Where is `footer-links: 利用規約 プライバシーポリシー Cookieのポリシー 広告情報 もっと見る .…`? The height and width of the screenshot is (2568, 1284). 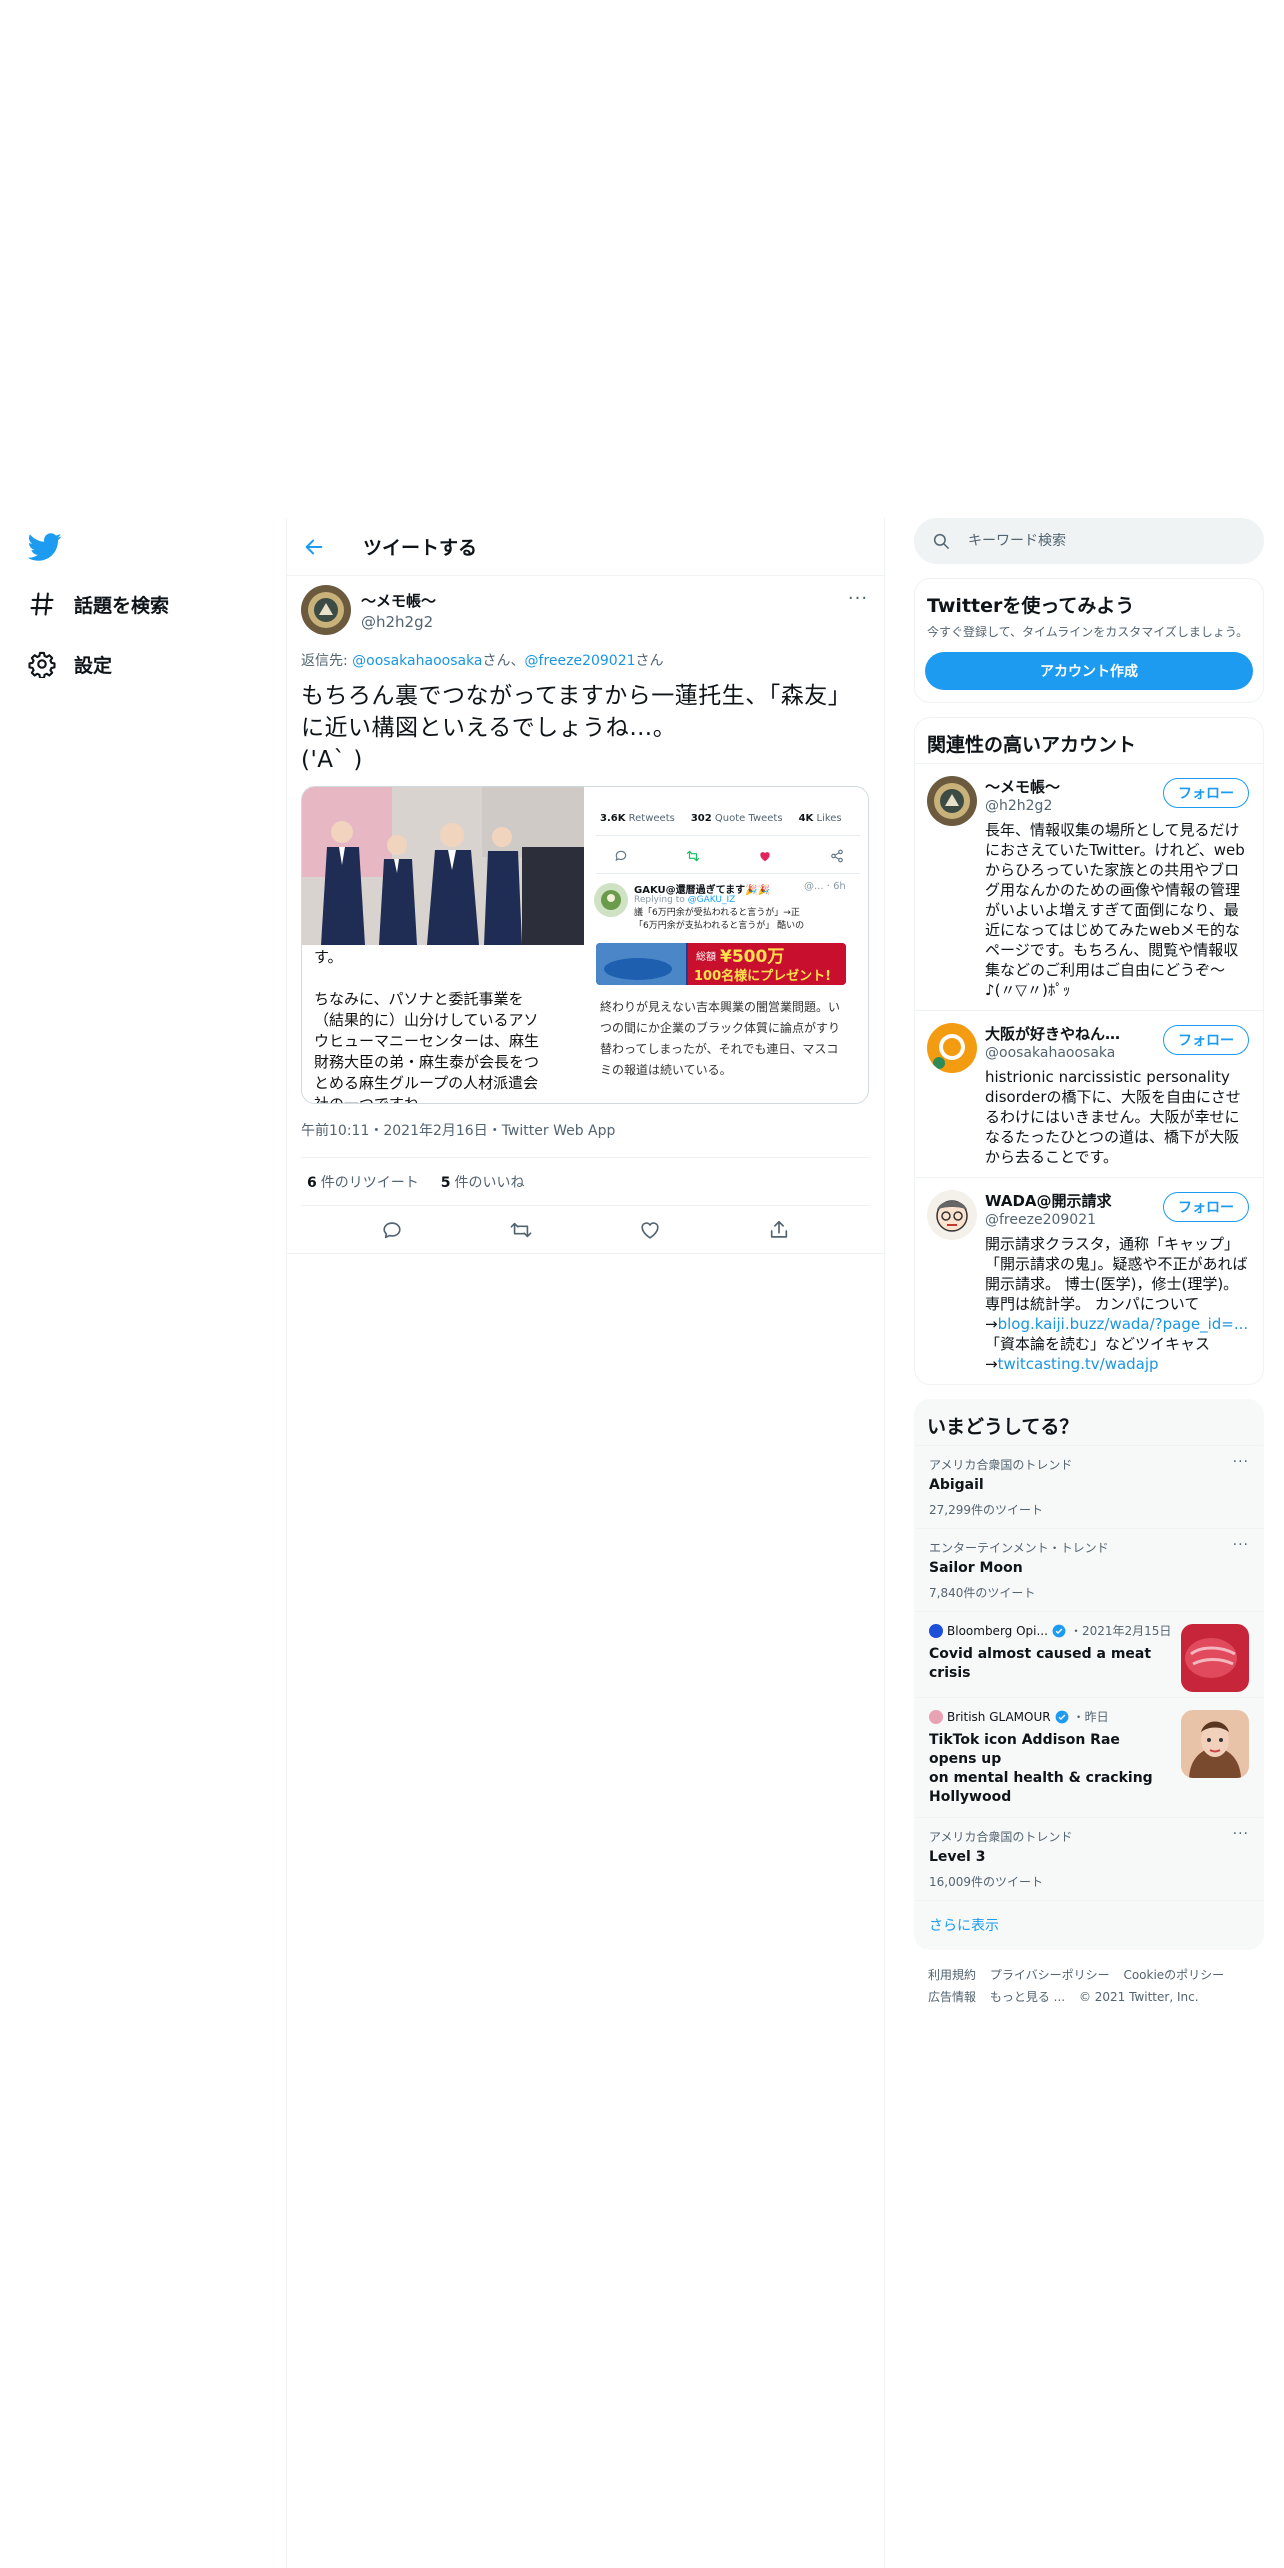 footer-links: 利用規約 プライバシーポリシー Cookieのポリシー 広告情報 もっと見る .… is located at coordinates (1089, 1986).